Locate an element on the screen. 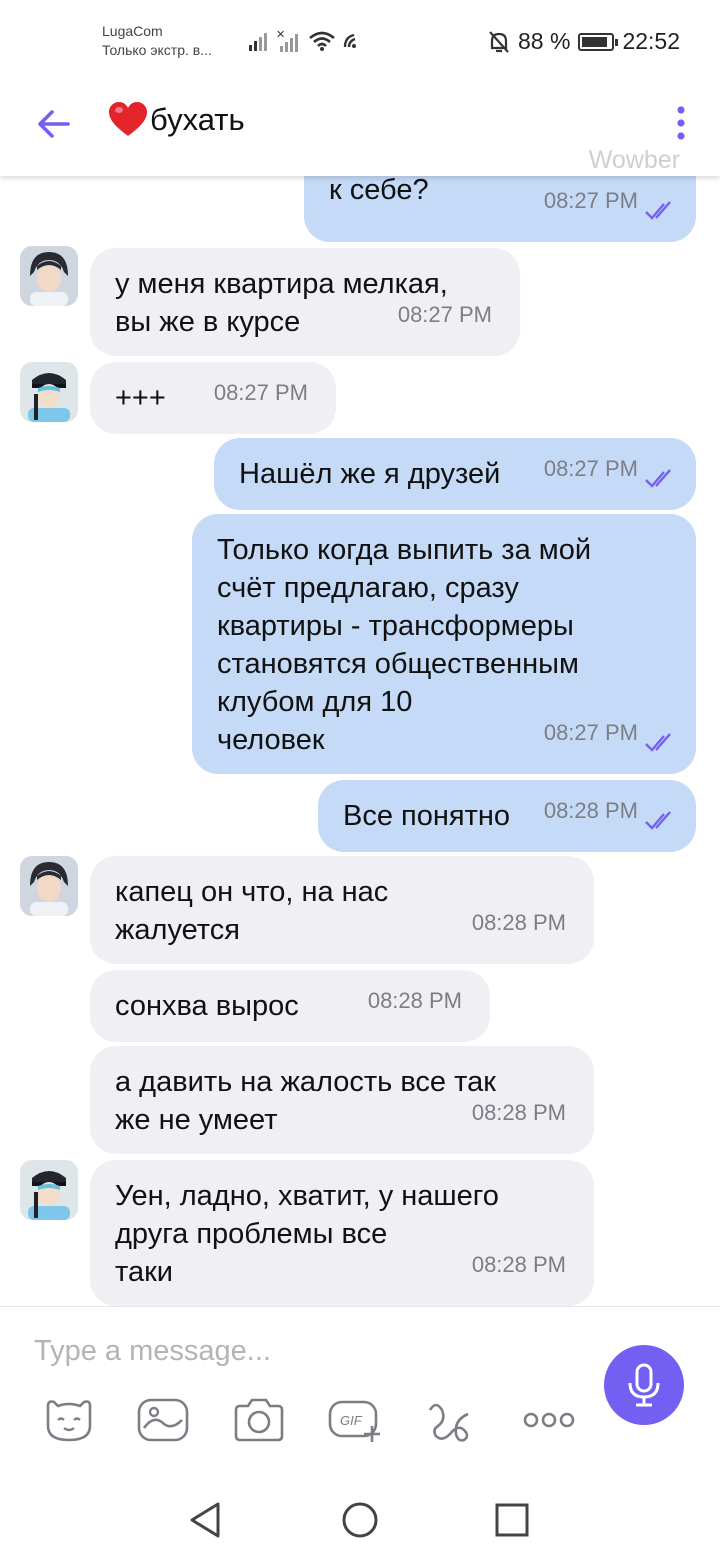 Image resolution: width=720 pixels, height=1560 pixels. nfc-icon is located at coordinates (349, 40).